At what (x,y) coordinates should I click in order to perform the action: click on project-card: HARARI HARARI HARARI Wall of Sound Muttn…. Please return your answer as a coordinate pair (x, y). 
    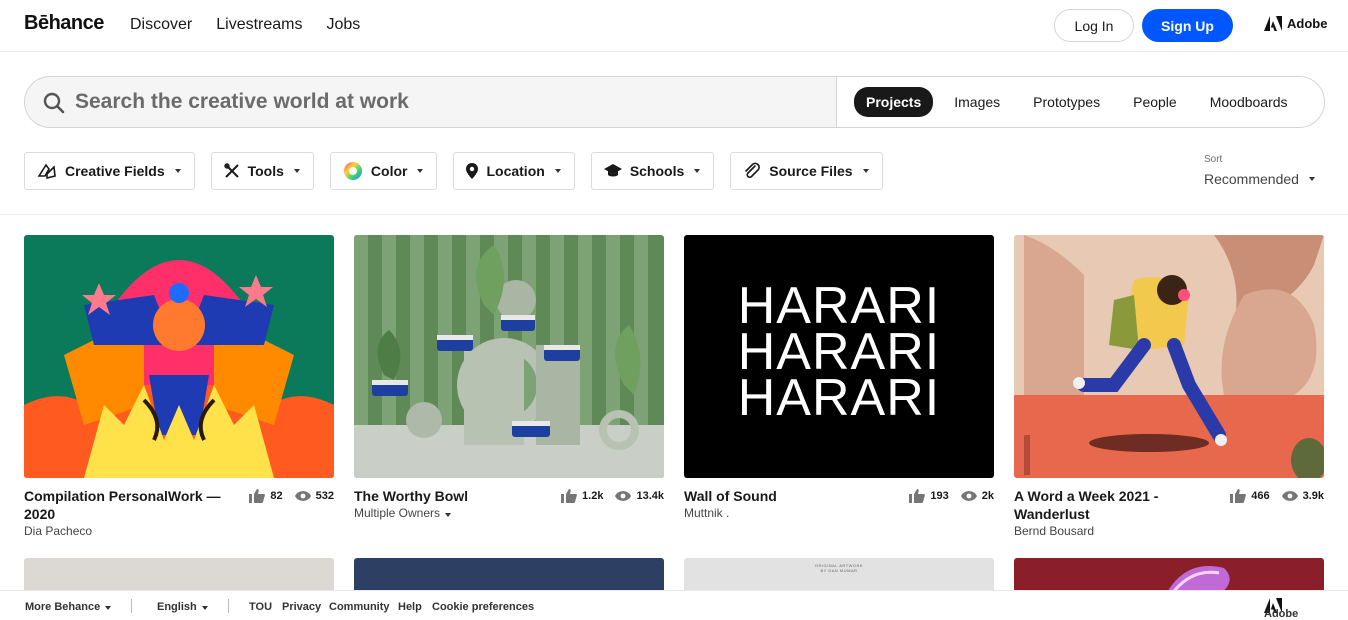
    Looking at the image, I should click on (839, 384).